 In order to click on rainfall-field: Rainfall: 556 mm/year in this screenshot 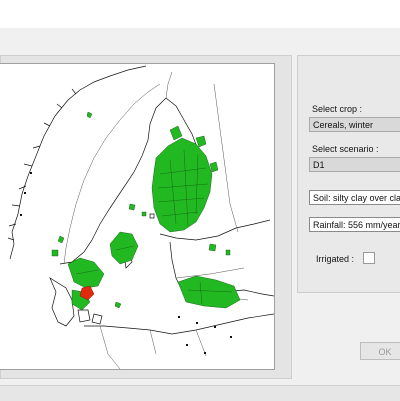, I will do `click(354, 224)`.